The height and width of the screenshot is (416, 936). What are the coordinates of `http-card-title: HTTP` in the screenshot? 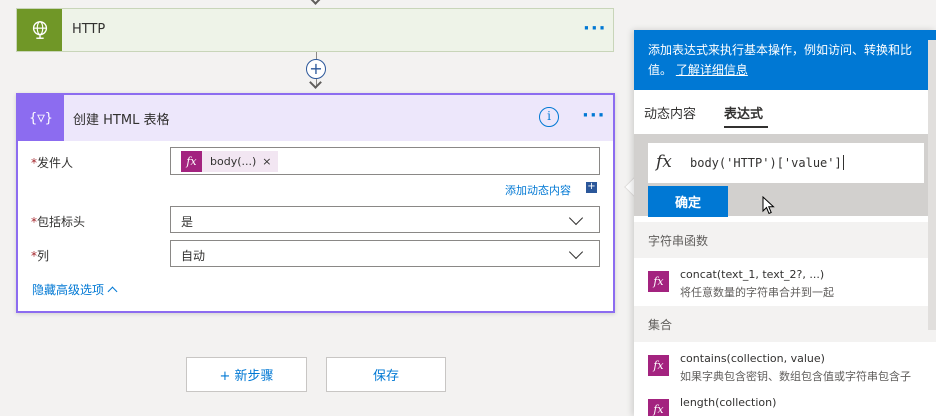 It's located at (89, 29).